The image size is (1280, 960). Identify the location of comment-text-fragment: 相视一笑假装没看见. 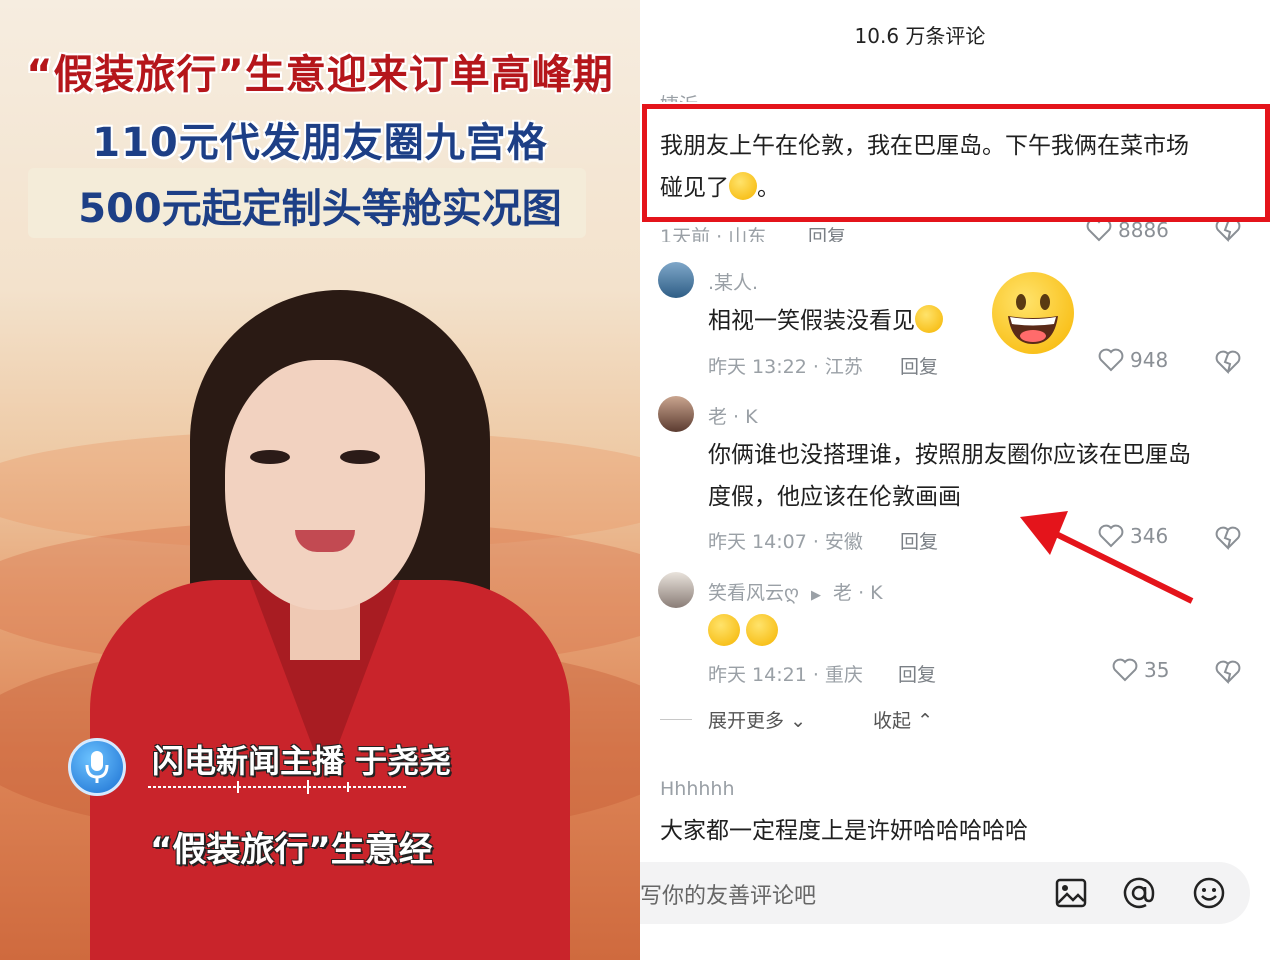
(811, 321).